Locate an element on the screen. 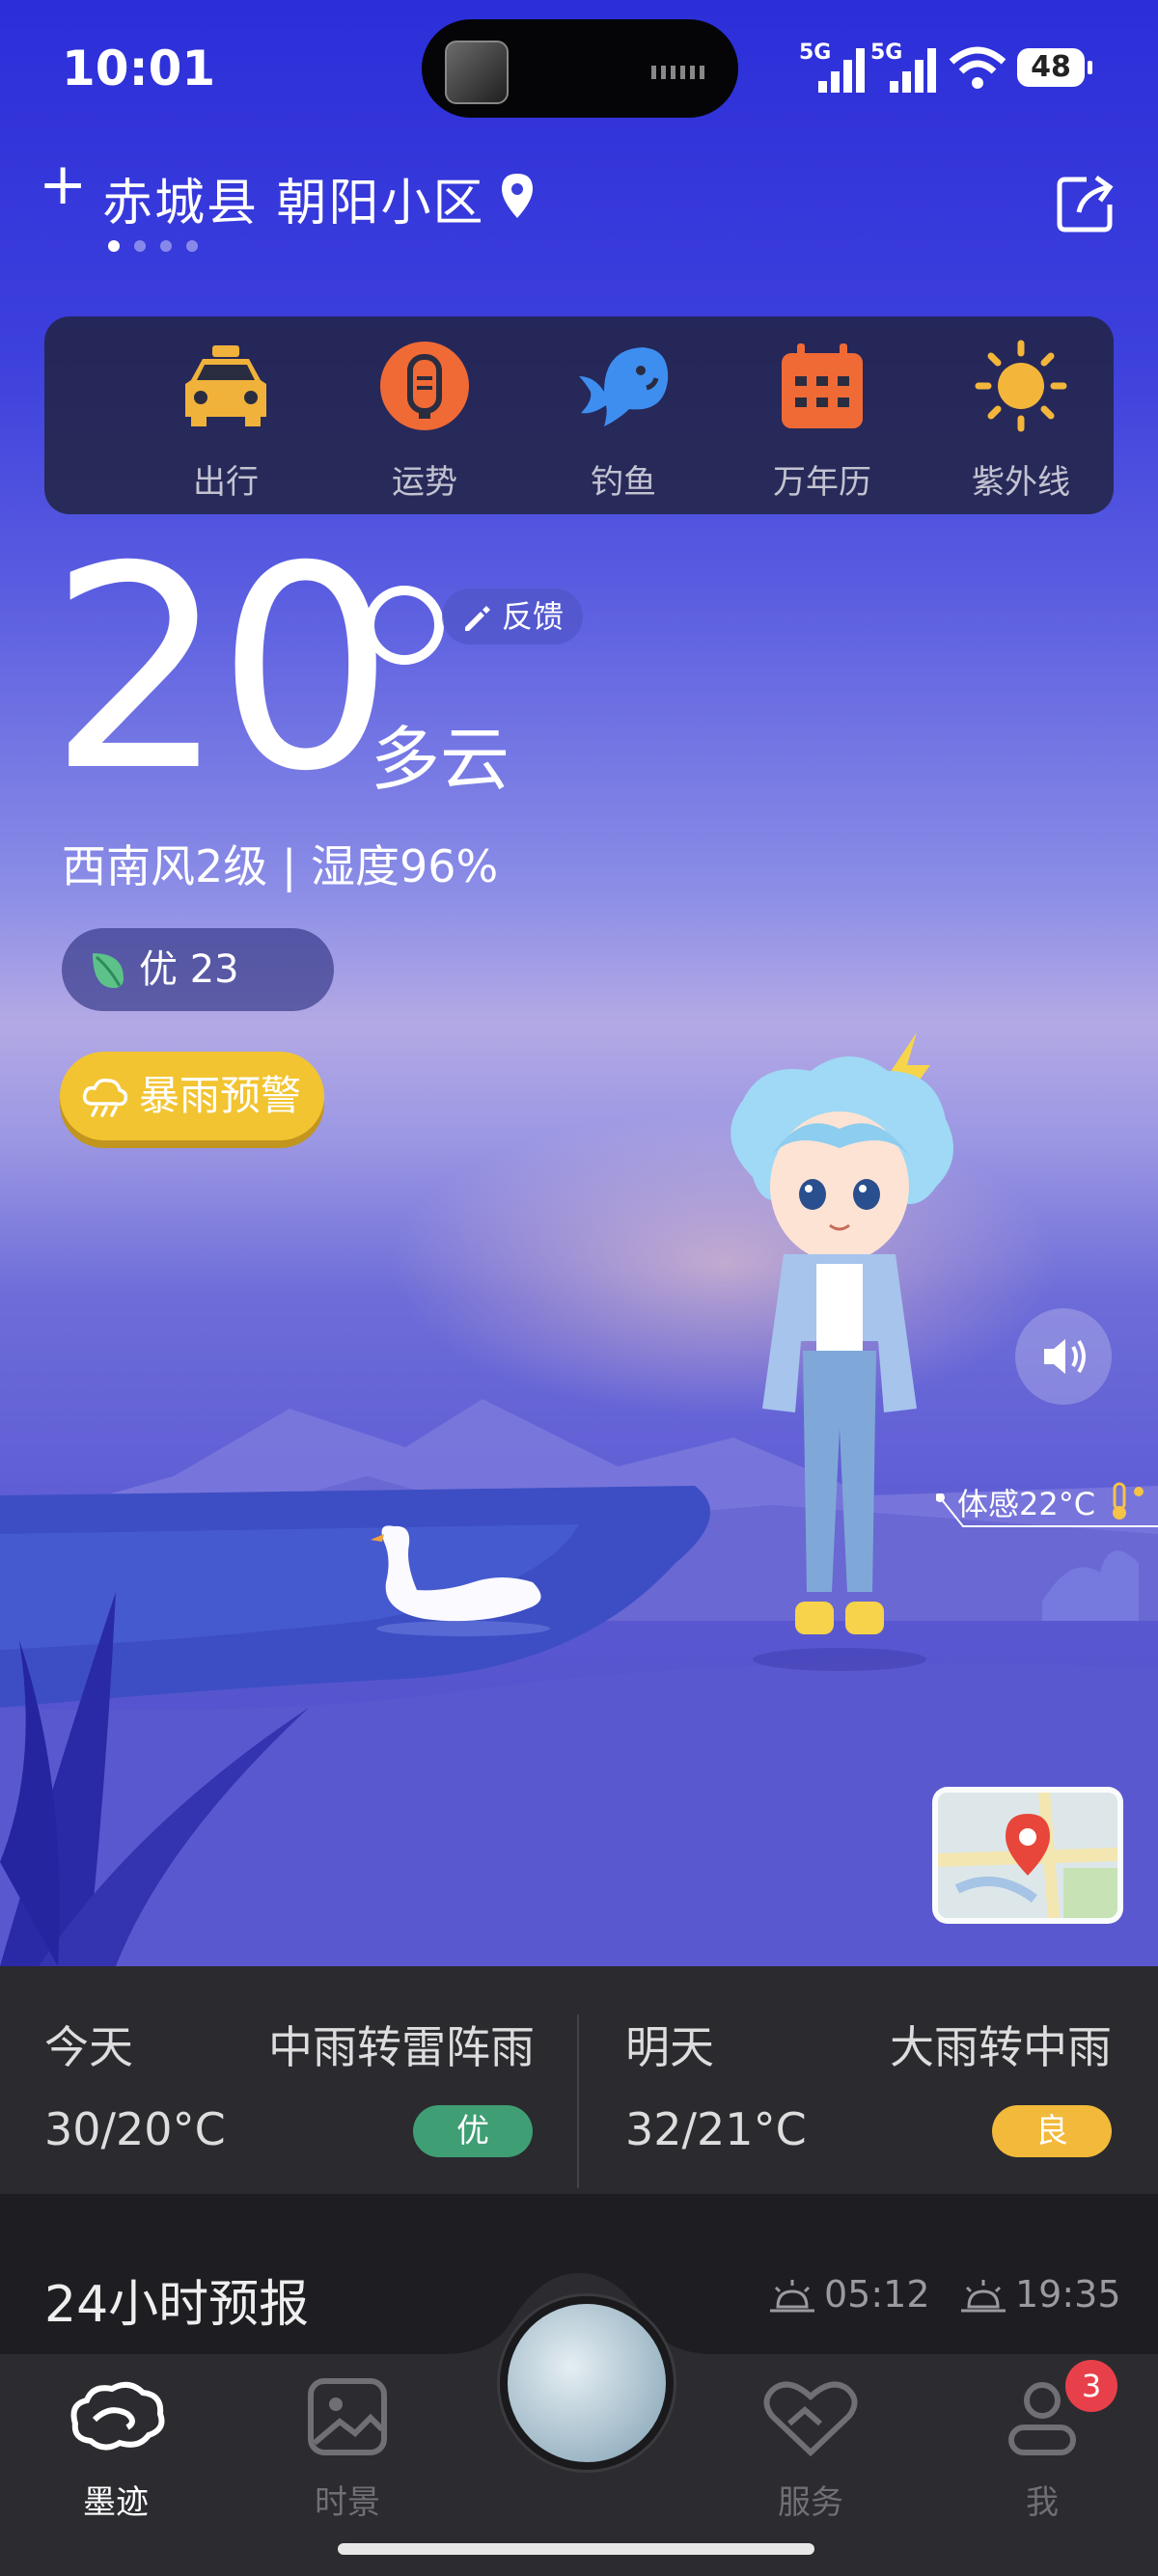  status-bar: 10:01 5G 5G 48 is located at coordinates (579, 67).